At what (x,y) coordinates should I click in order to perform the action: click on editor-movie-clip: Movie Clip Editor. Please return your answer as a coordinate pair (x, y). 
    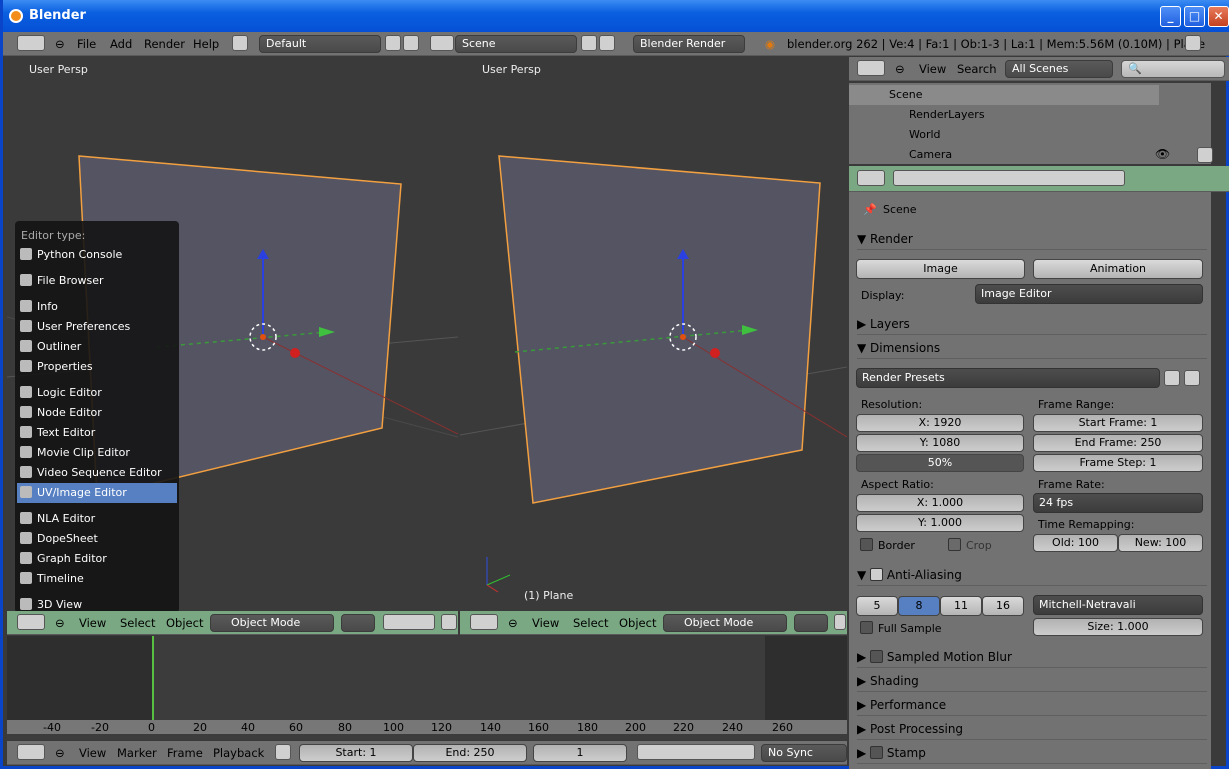
    Looking at the image, I should click on (97, 453).